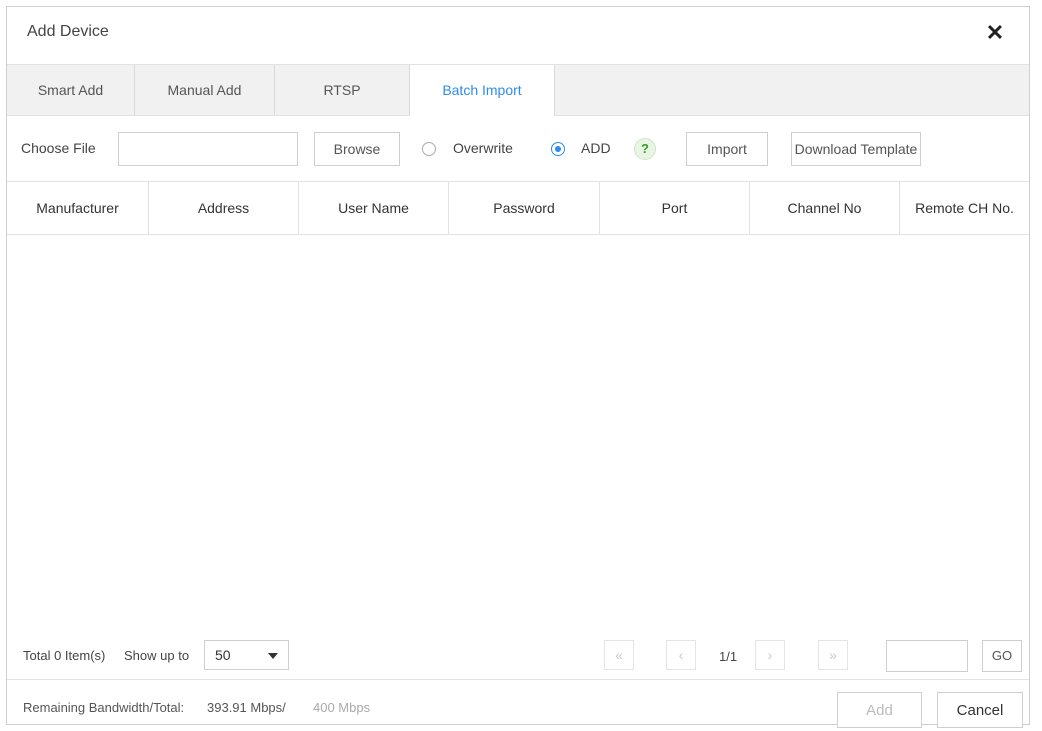 This screenshot has height=731, width=1042. I want to click on add-button: Add, so click(879, 710).